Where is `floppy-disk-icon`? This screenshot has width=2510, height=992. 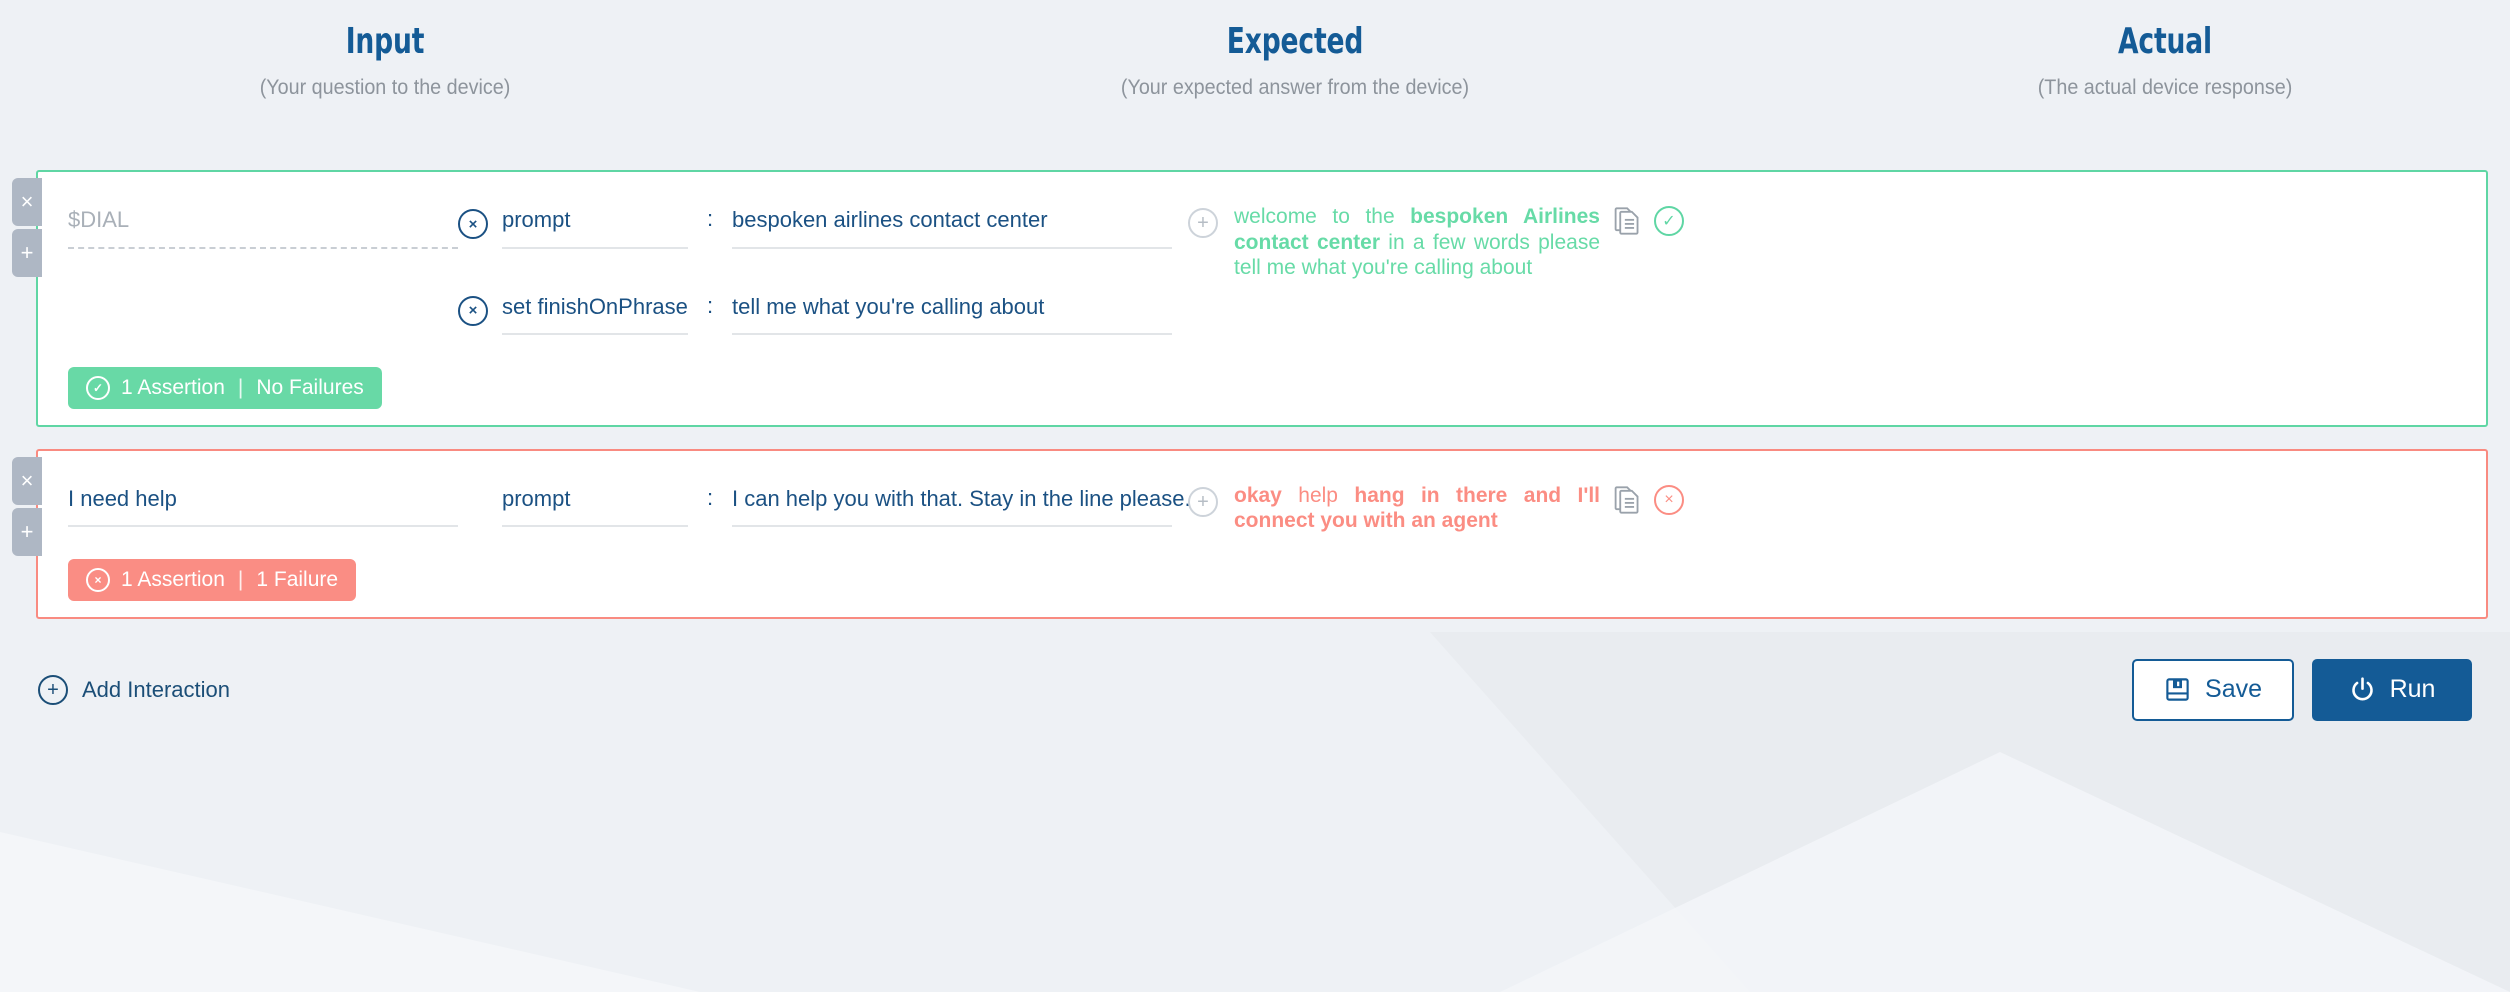
floppy-disk-icon is located at coordinates (2177, 689).